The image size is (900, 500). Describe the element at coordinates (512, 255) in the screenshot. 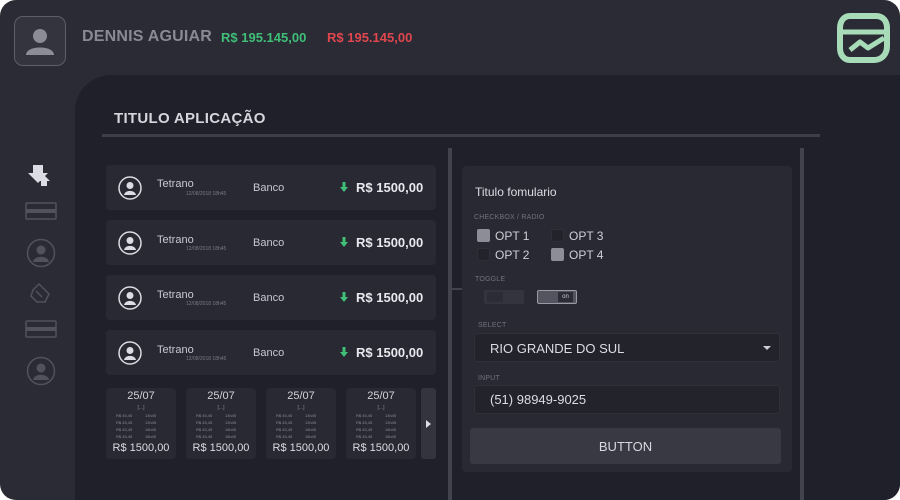

I see `checkbox-opt-2-label: OPT 2` at that location.